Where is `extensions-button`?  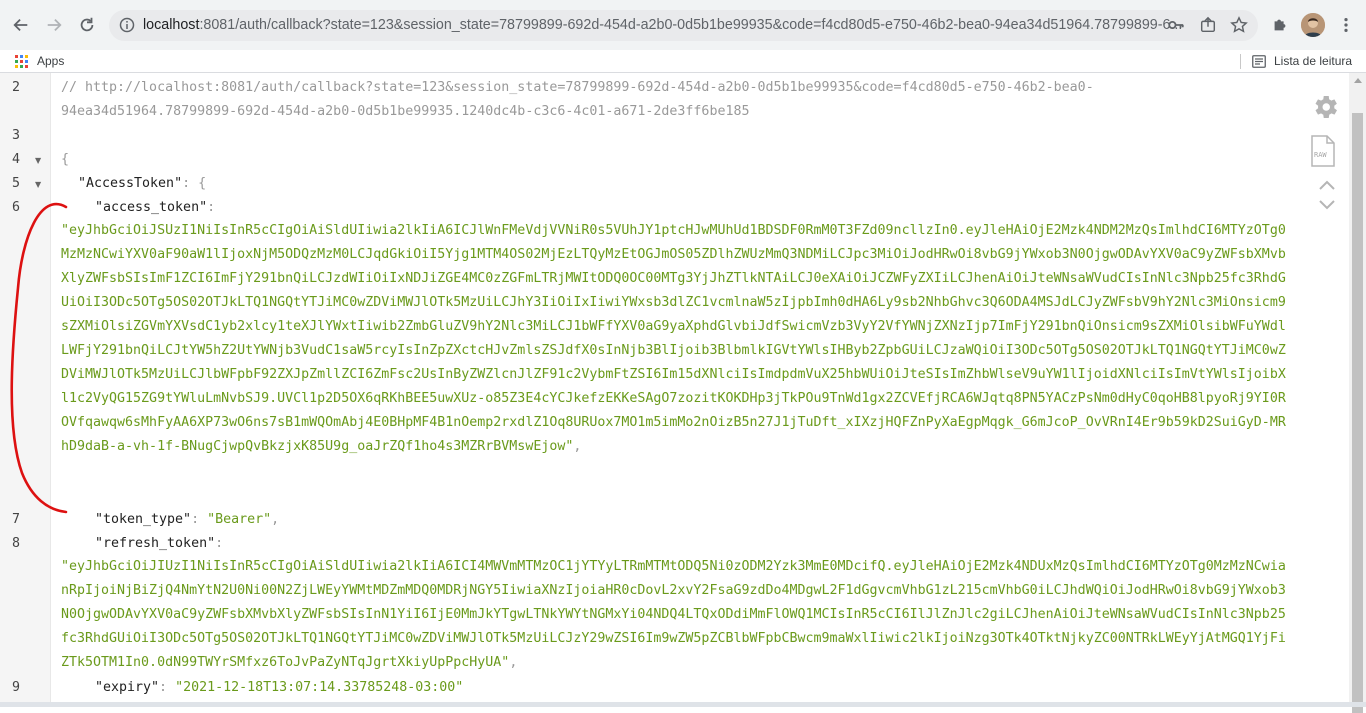 extensions-button is located at coordinates (1280, 25).